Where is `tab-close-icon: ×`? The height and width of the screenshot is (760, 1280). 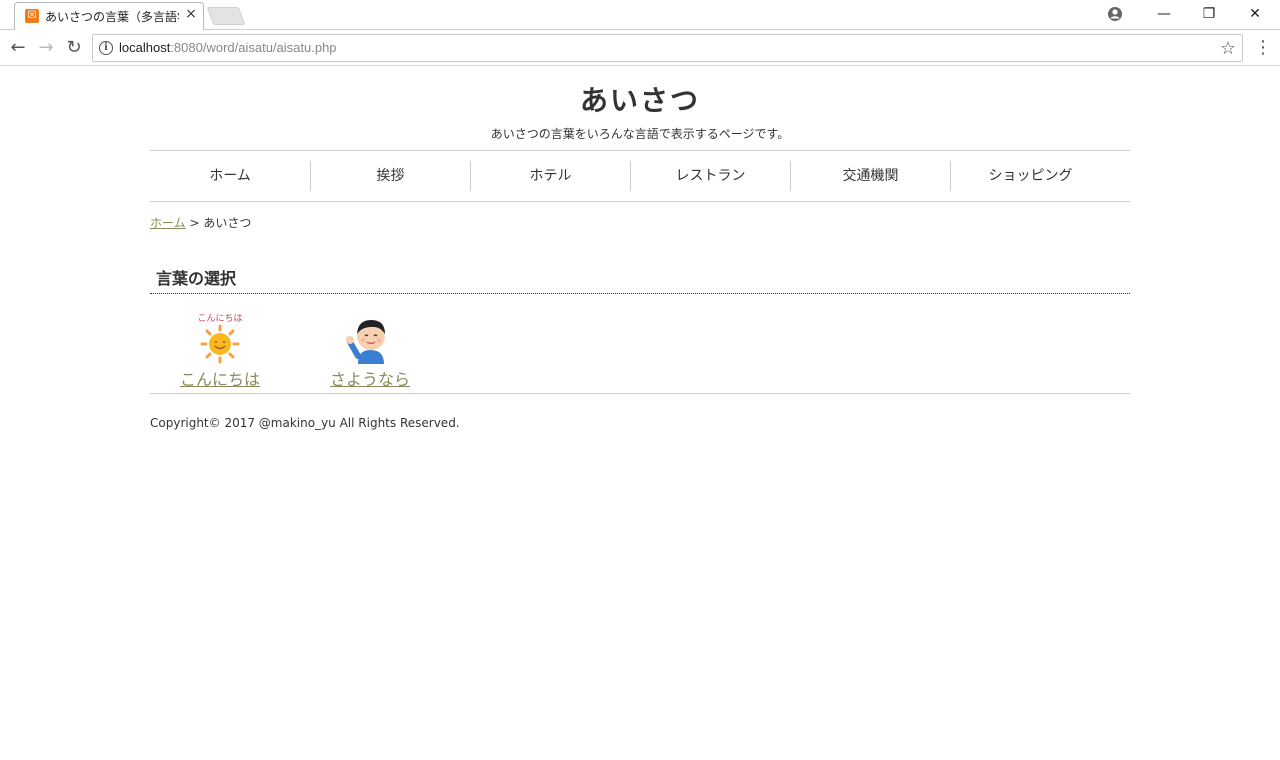 tab-close-icon: × is located at coordinates (191, 14).